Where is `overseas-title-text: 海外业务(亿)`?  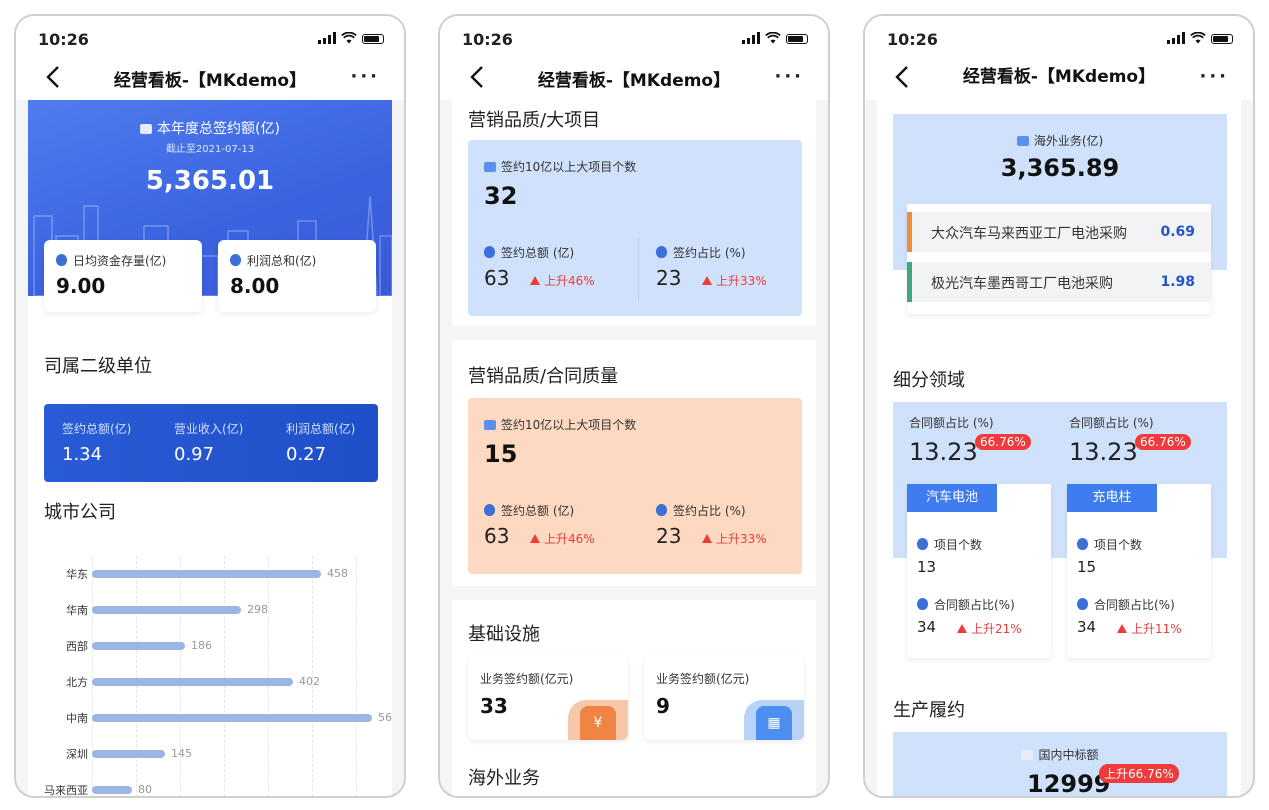
overseas-title-text: 海外业务(亿) is located at coordinates (1068, 141).